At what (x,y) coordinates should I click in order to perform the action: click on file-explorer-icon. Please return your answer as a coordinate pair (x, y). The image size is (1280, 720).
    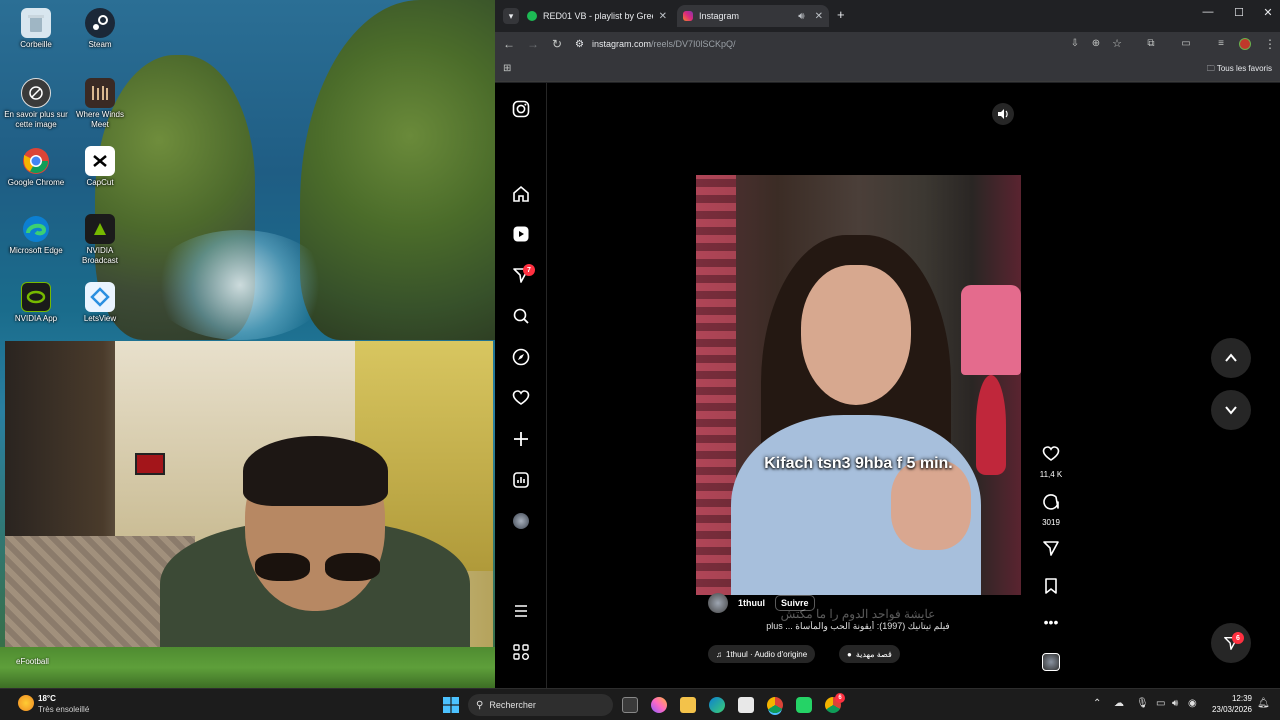
    Looking at the image, I should click on (688, 705).